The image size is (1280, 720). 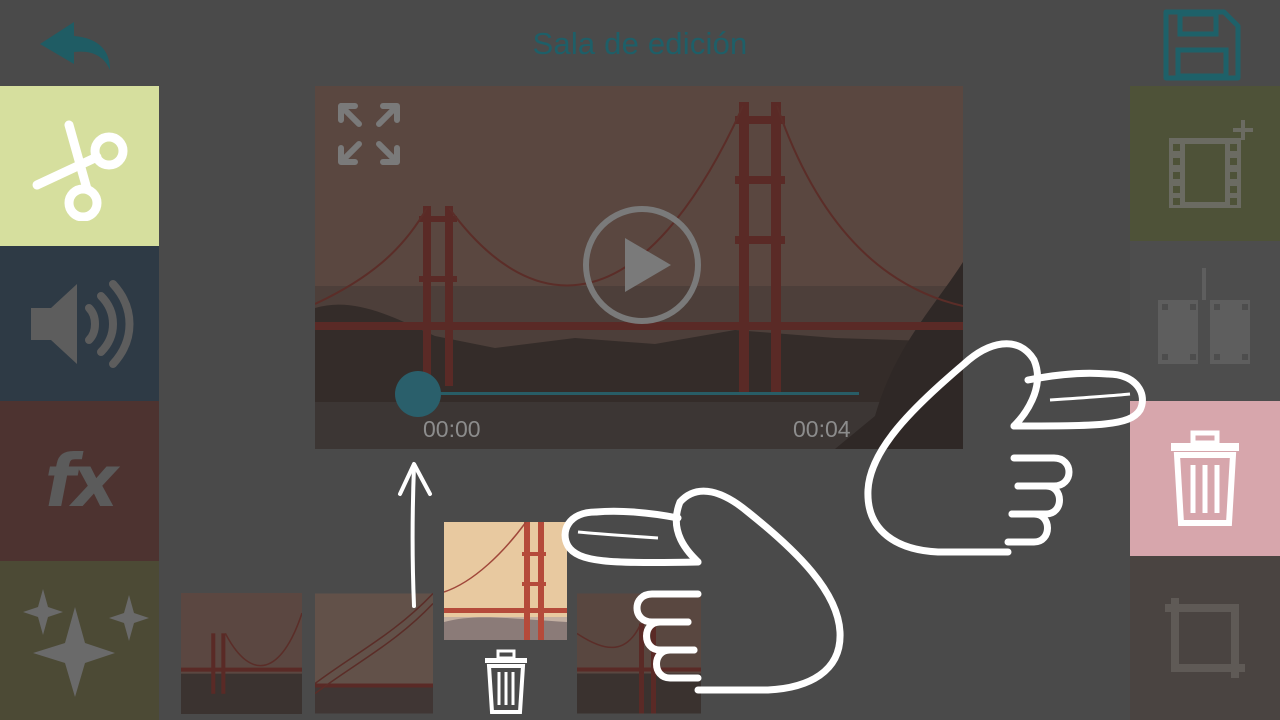 I want to click on save-button, so click(x=1202, y=46).